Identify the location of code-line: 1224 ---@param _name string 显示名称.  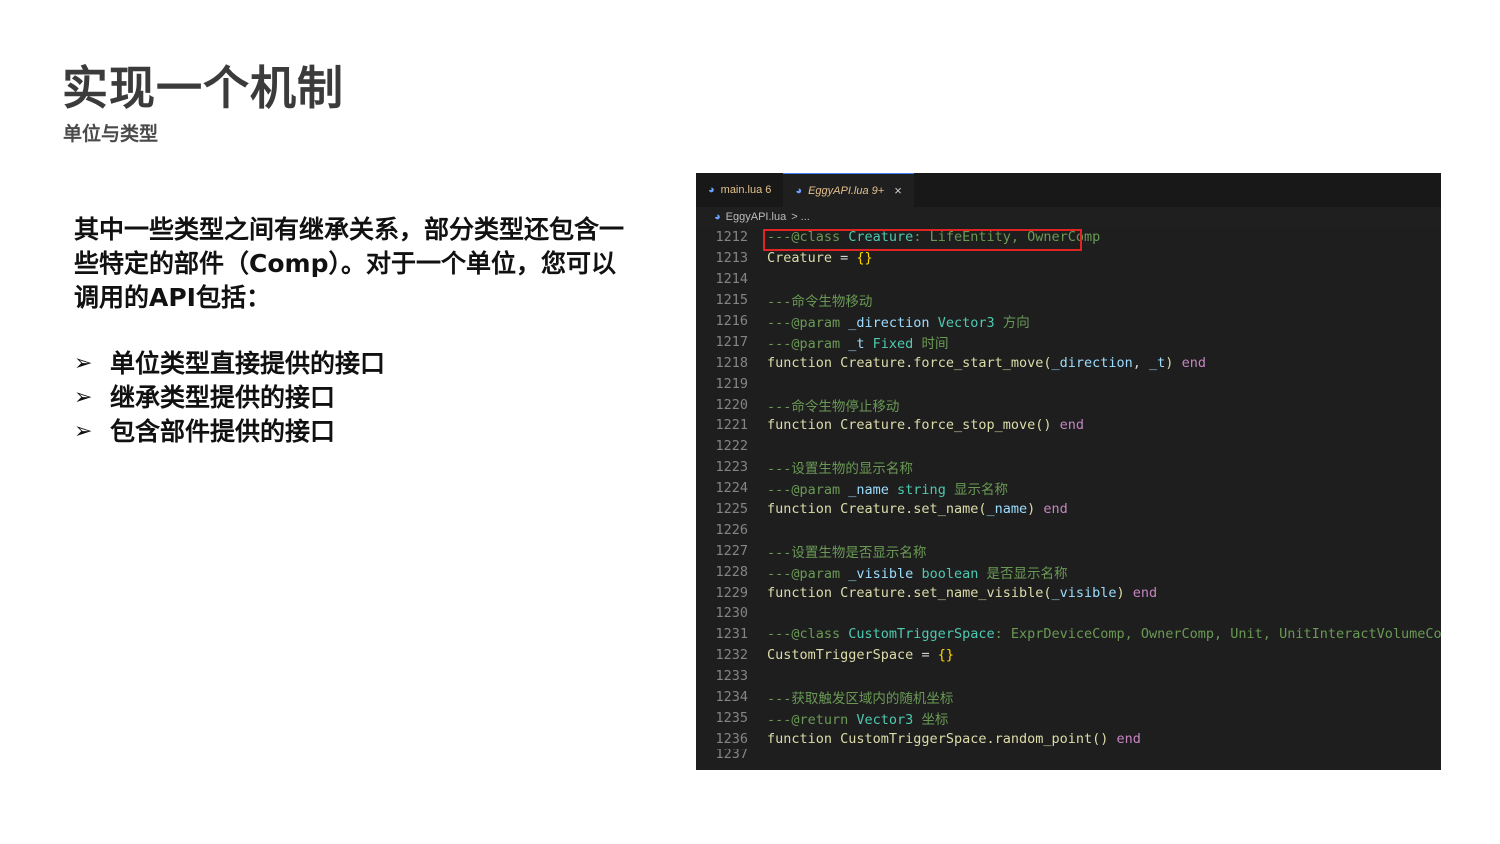
(1068, 488).